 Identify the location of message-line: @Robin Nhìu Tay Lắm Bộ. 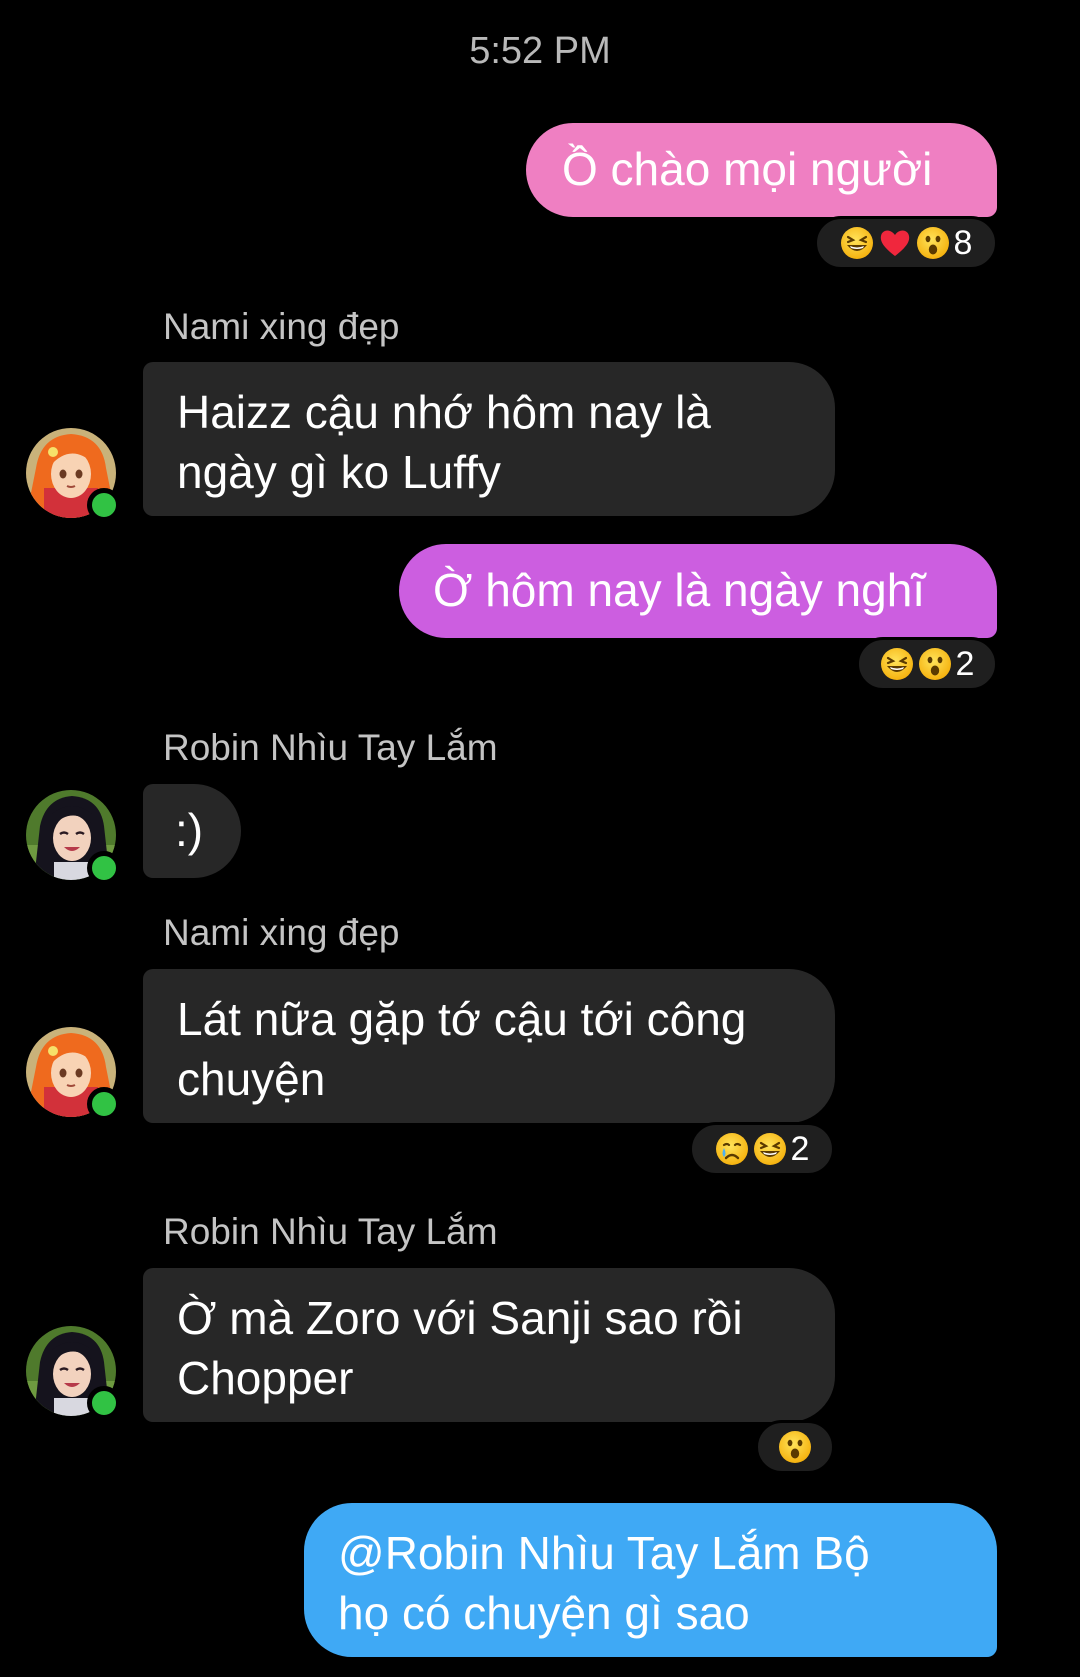
(604, 1553).